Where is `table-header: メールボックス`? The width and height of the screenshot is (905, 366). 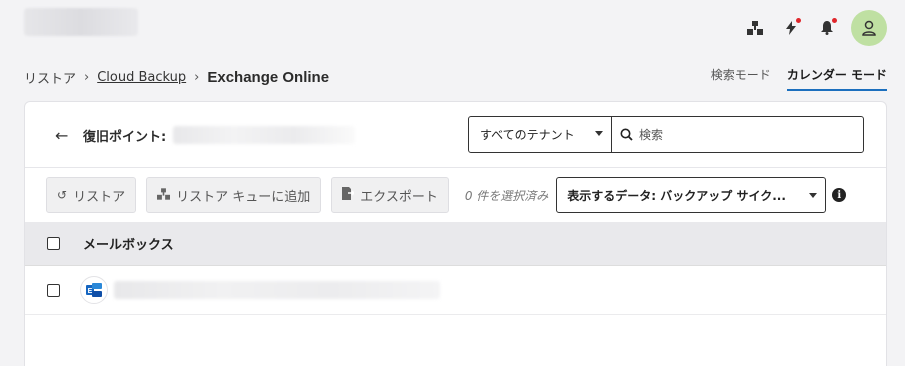
table-header: メールボックス is located at coordinates (455, 244).